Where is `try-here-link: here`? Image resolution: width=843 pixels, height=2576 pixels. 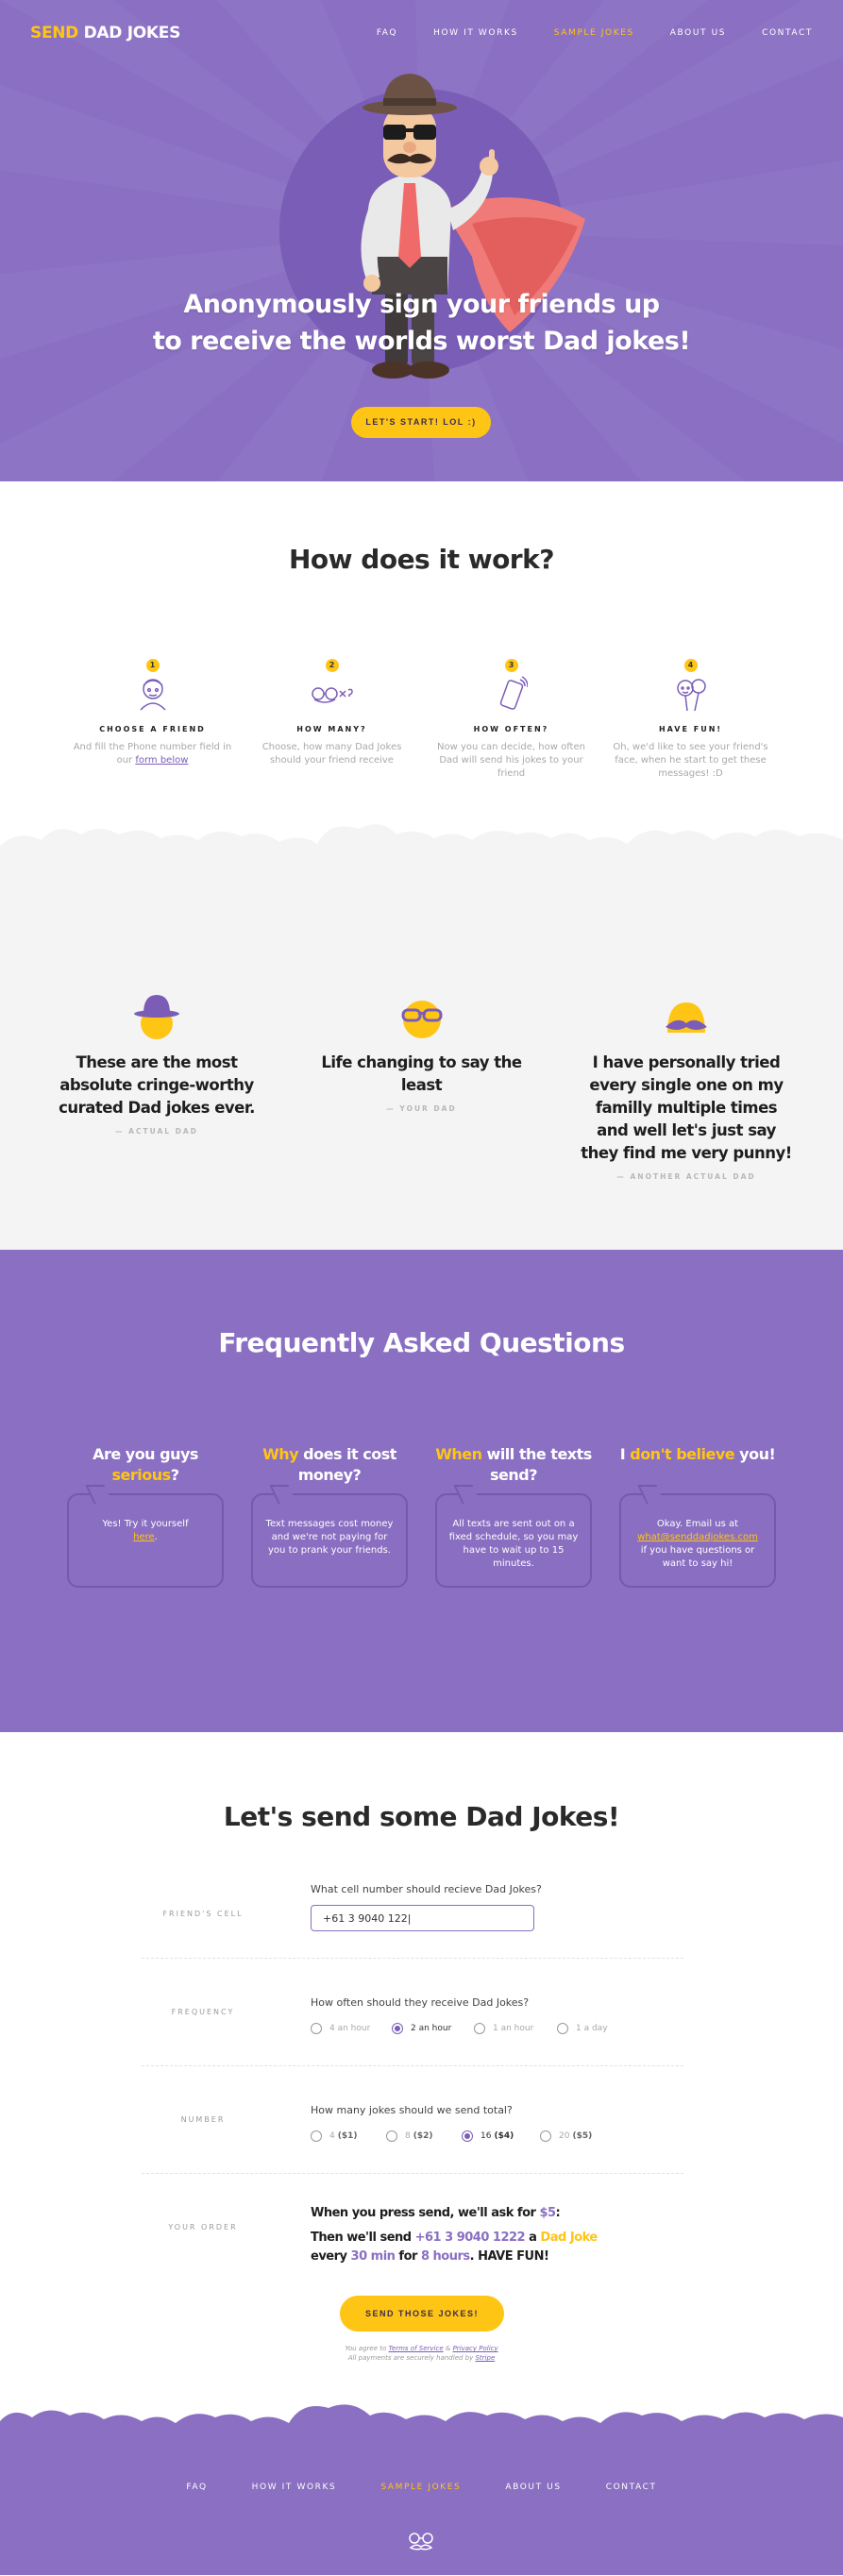
try-here-link: here is located at coordinates (144, 1537).